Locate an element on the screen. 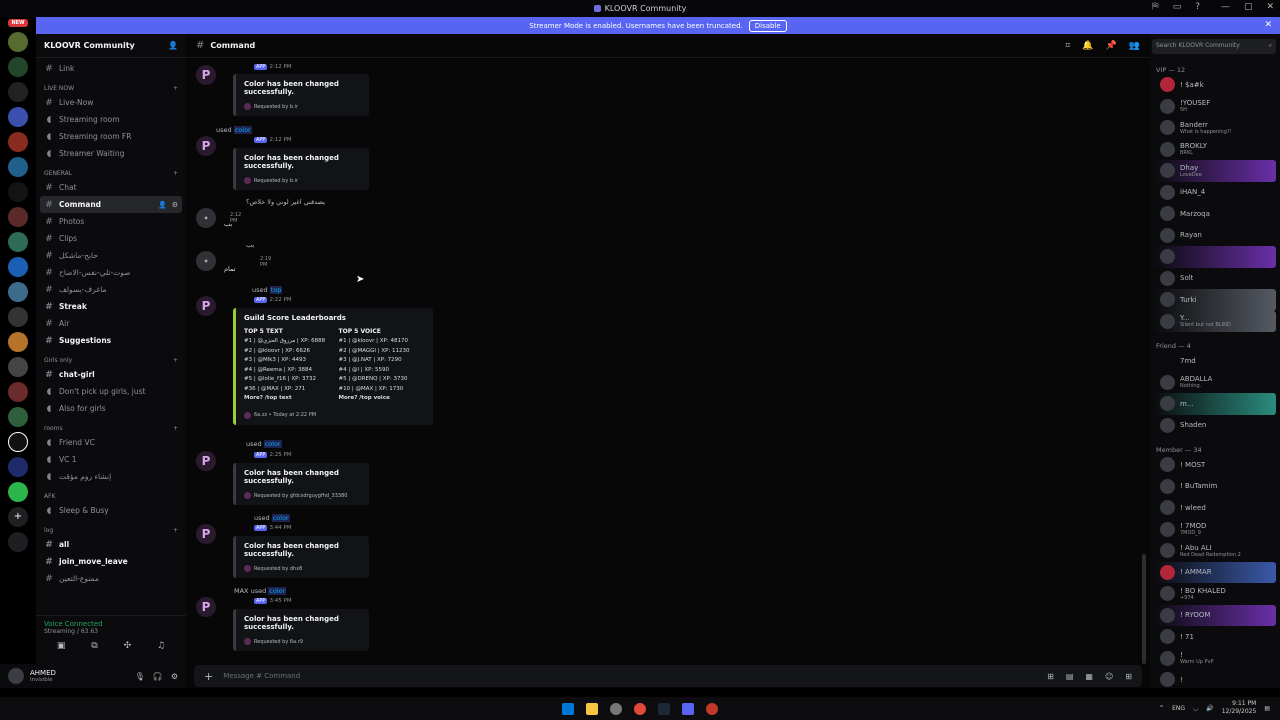 This screenshot has height=720, width=1280. channel-link: # Link is located at coordinates (111, 68).